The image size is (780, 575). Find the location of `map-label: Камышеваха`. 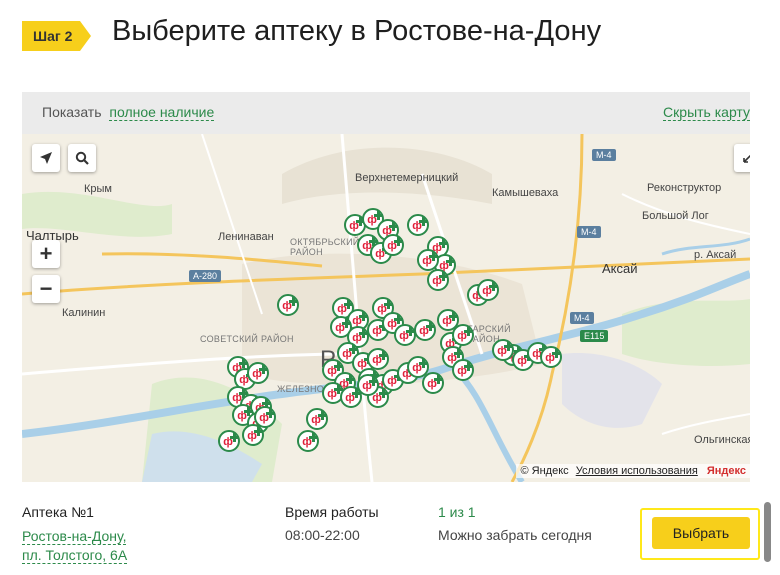

map-label: Камышеваха is located at coordinates (525, 193).